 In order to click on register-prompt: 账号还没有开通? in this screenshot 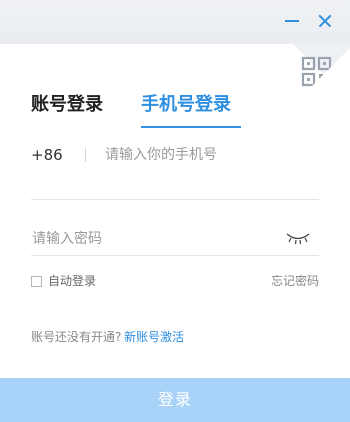, I will do `click(76, 337)`.